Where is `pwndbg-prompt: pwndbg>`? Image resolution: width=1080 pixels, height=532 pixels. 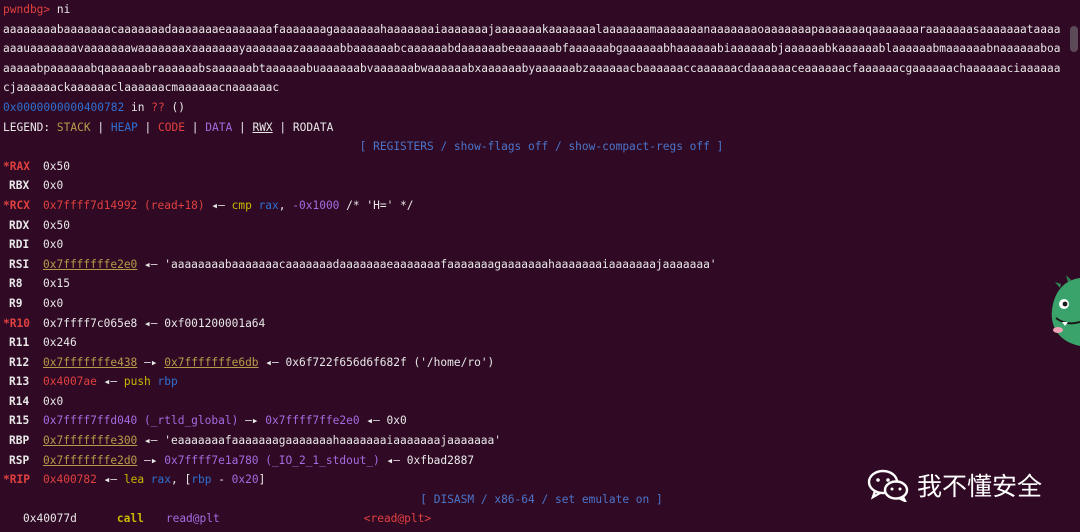 pwndbg-prompt: pwndbg> is located at coordinates (27, 9).